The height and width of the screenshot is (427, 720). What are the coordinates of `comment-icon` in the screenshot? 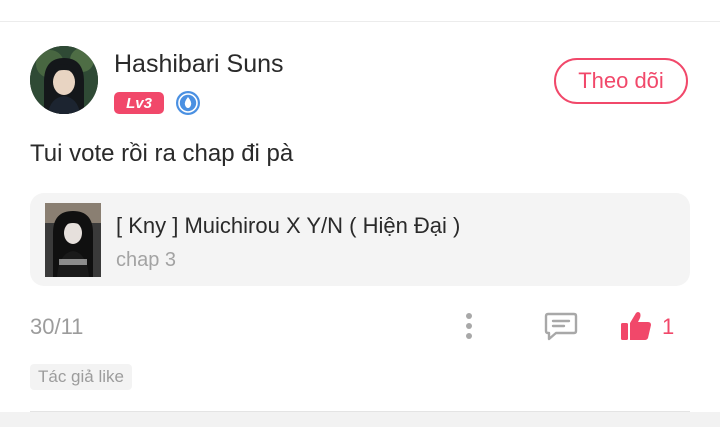 It's located at (561, 326).